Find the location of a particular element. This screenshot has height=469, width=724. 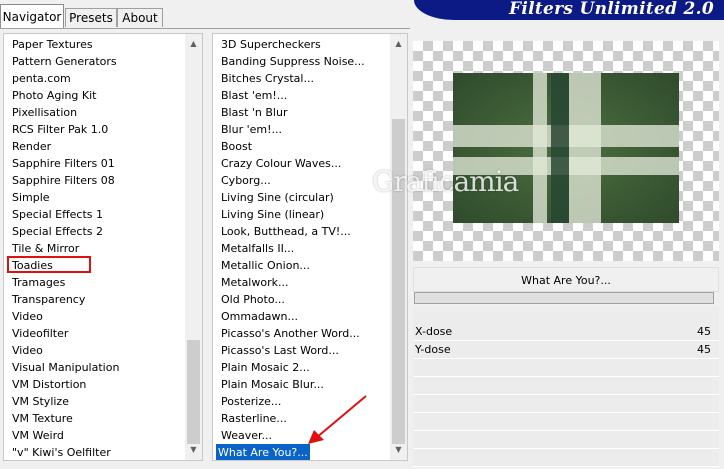

category-item: VM Texture is located at coordinates (42, 418).